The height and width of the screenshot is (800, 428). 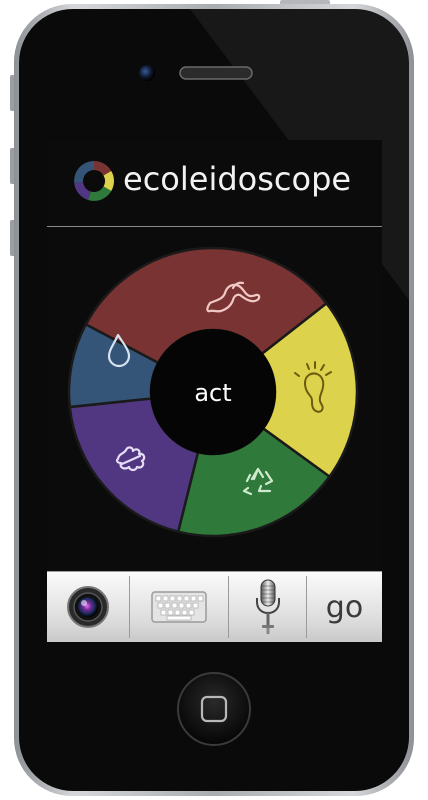 I want to click on keyboard-button, so click(x=179, y=607).